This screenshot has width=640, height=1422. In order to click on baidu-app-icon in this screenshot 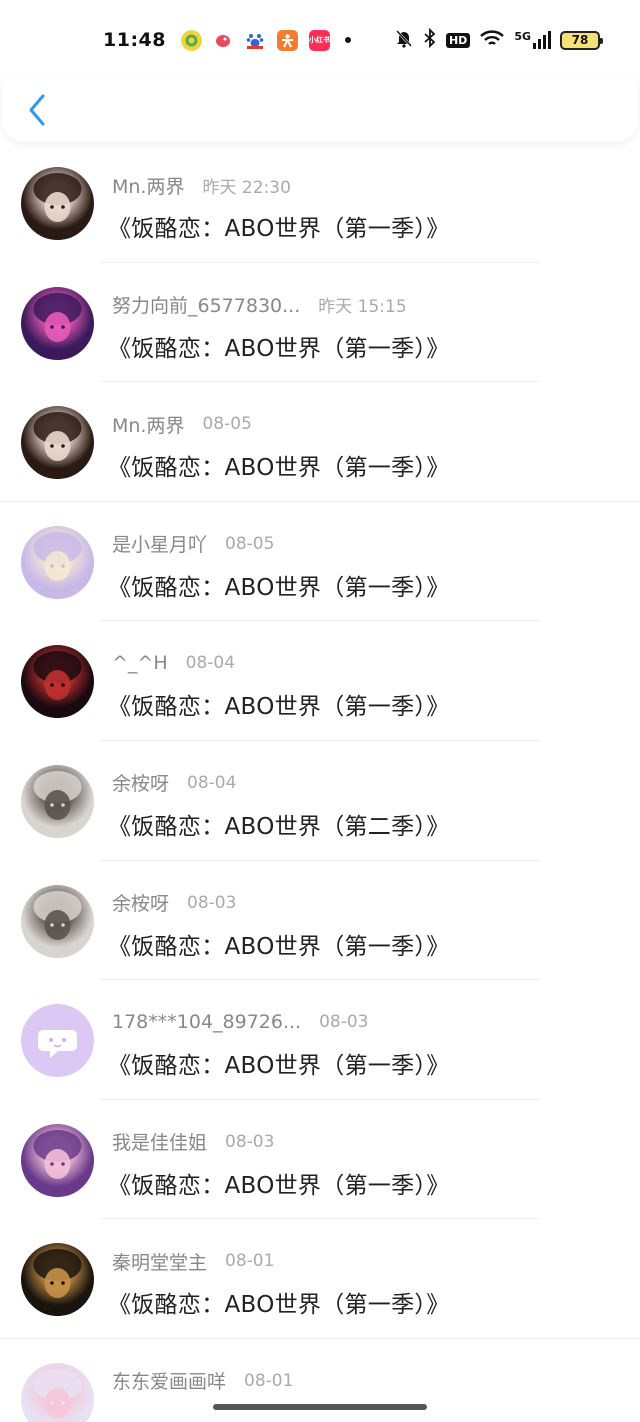, I will do `click(255, 40)`.